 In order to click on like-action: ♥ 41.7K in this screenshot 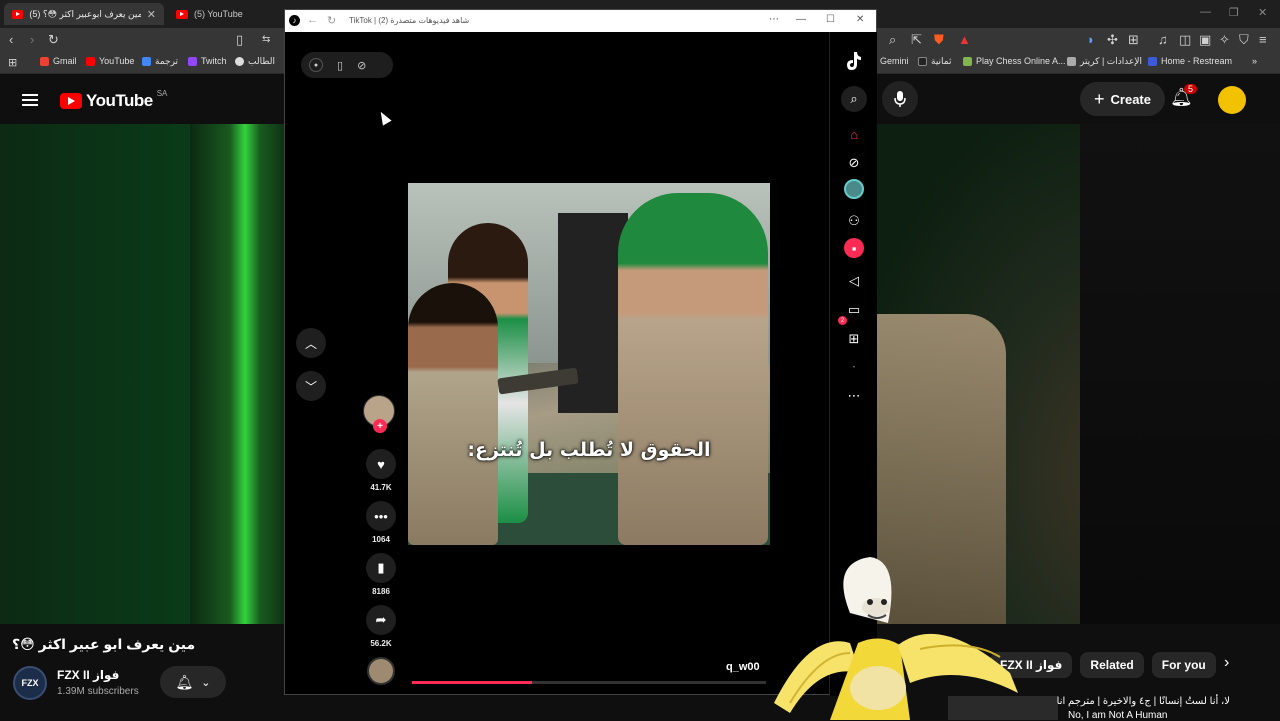, I will do `click(381, 470)`.